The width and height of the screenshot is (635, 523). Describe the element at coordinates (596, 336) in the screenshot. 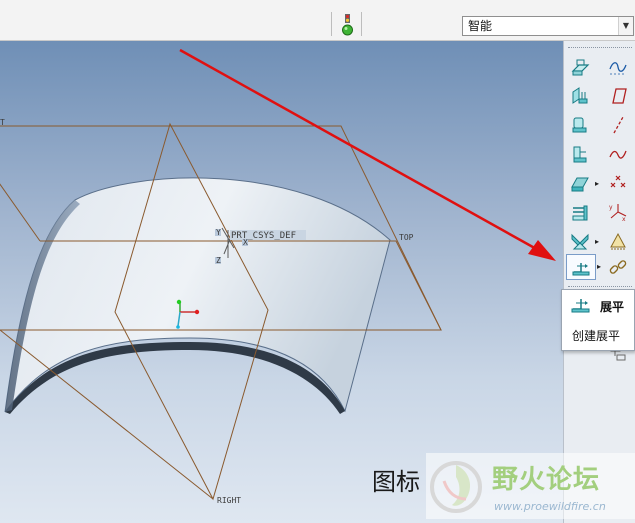

I see `tooltip-description: 创建展平` at that location.